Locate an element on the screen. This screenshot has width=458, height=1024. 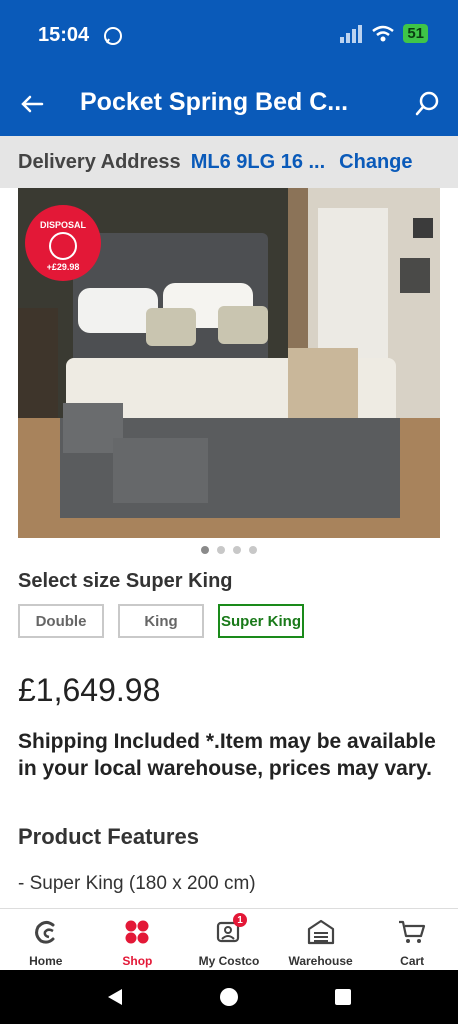
nav-warehouse: Warehouse is located at coordinates (321, 939).